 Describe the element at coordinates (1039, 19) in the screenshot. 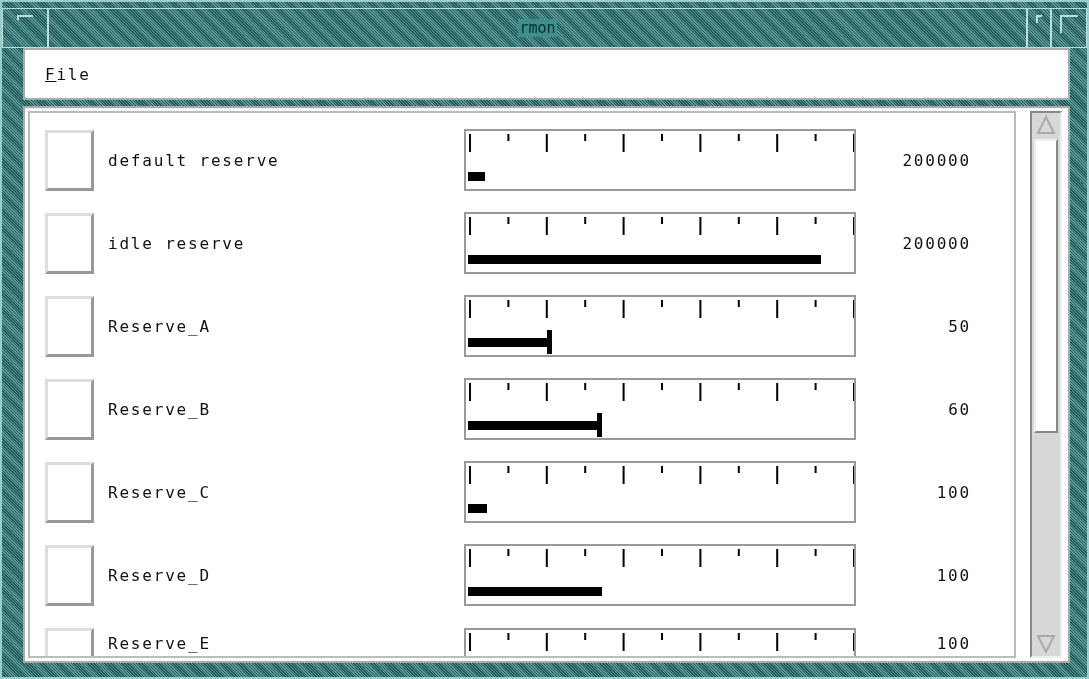

I see `minimize-icon` at that location.